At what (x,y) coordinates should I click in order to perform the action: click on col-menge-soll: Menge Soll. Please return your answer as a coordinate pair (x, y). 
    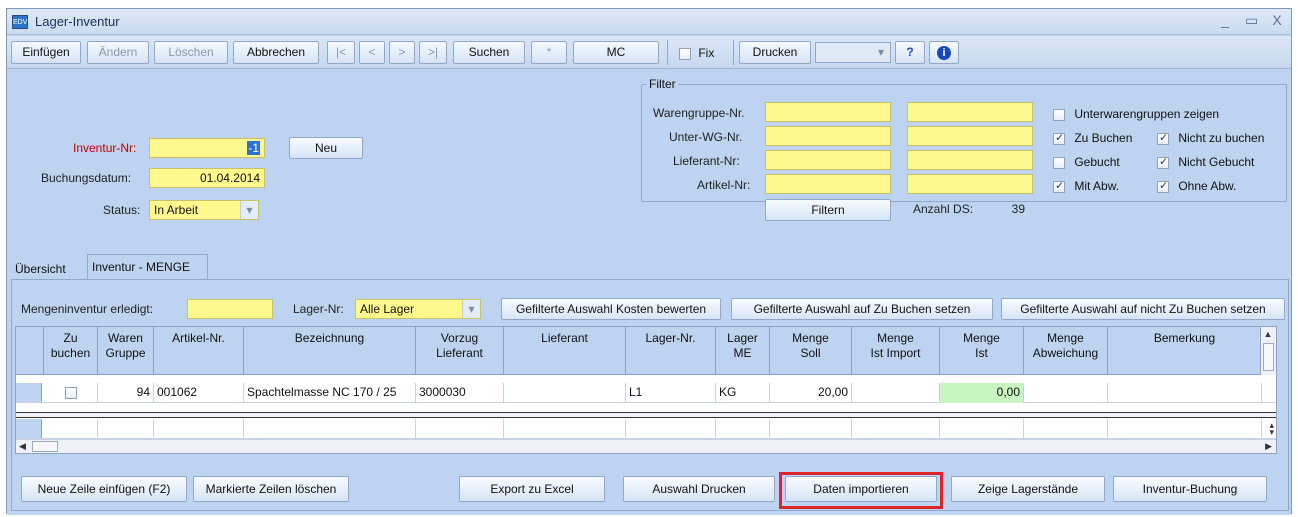
    Looking at the image, I should click on (811, 351).